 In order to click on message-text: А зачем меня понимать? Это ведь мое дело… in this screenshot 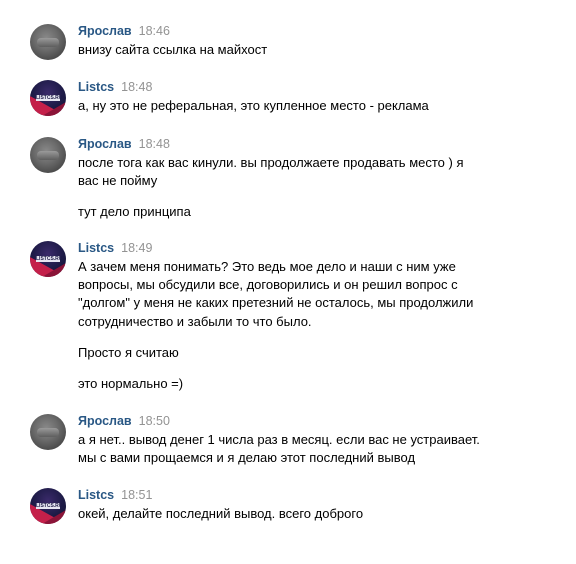, I will do `click(267, 266)`.